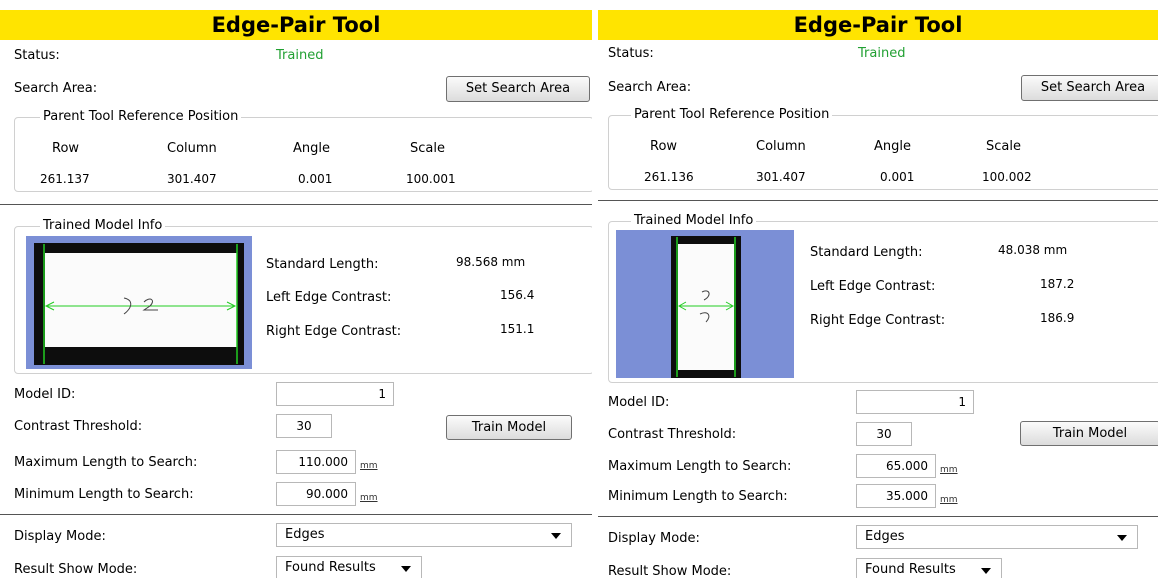 This screenshot has width=1158, height=578. I want to click on right-edge-contrast-value: 151.1, so click(517, 329).